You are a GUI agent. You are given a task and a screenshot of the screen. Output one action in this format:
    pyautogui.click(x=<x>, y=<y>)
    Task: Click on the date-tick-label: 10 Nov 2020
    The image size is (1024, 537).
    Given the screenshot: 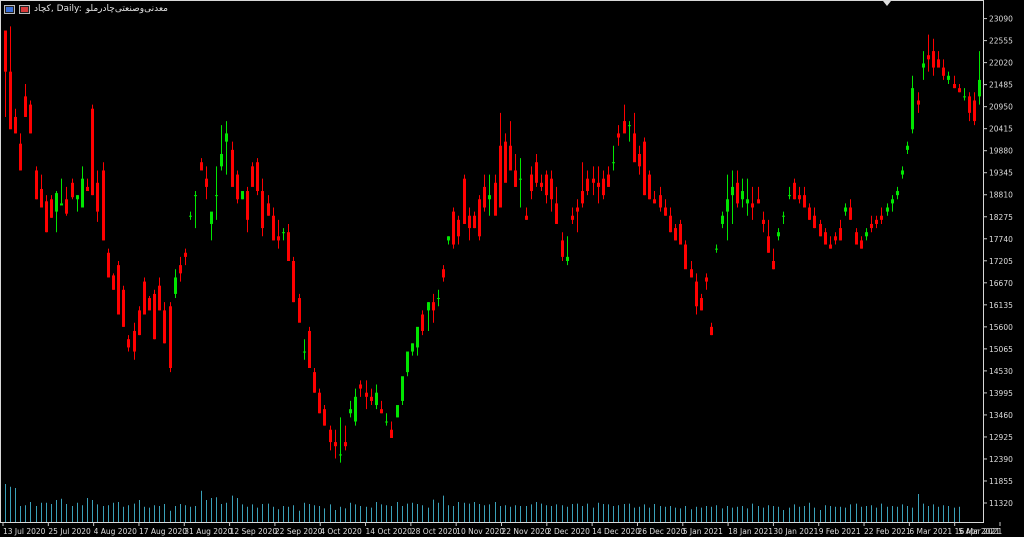 What is the action you would take?
    pyautogui.click(x=480, y=531)
    